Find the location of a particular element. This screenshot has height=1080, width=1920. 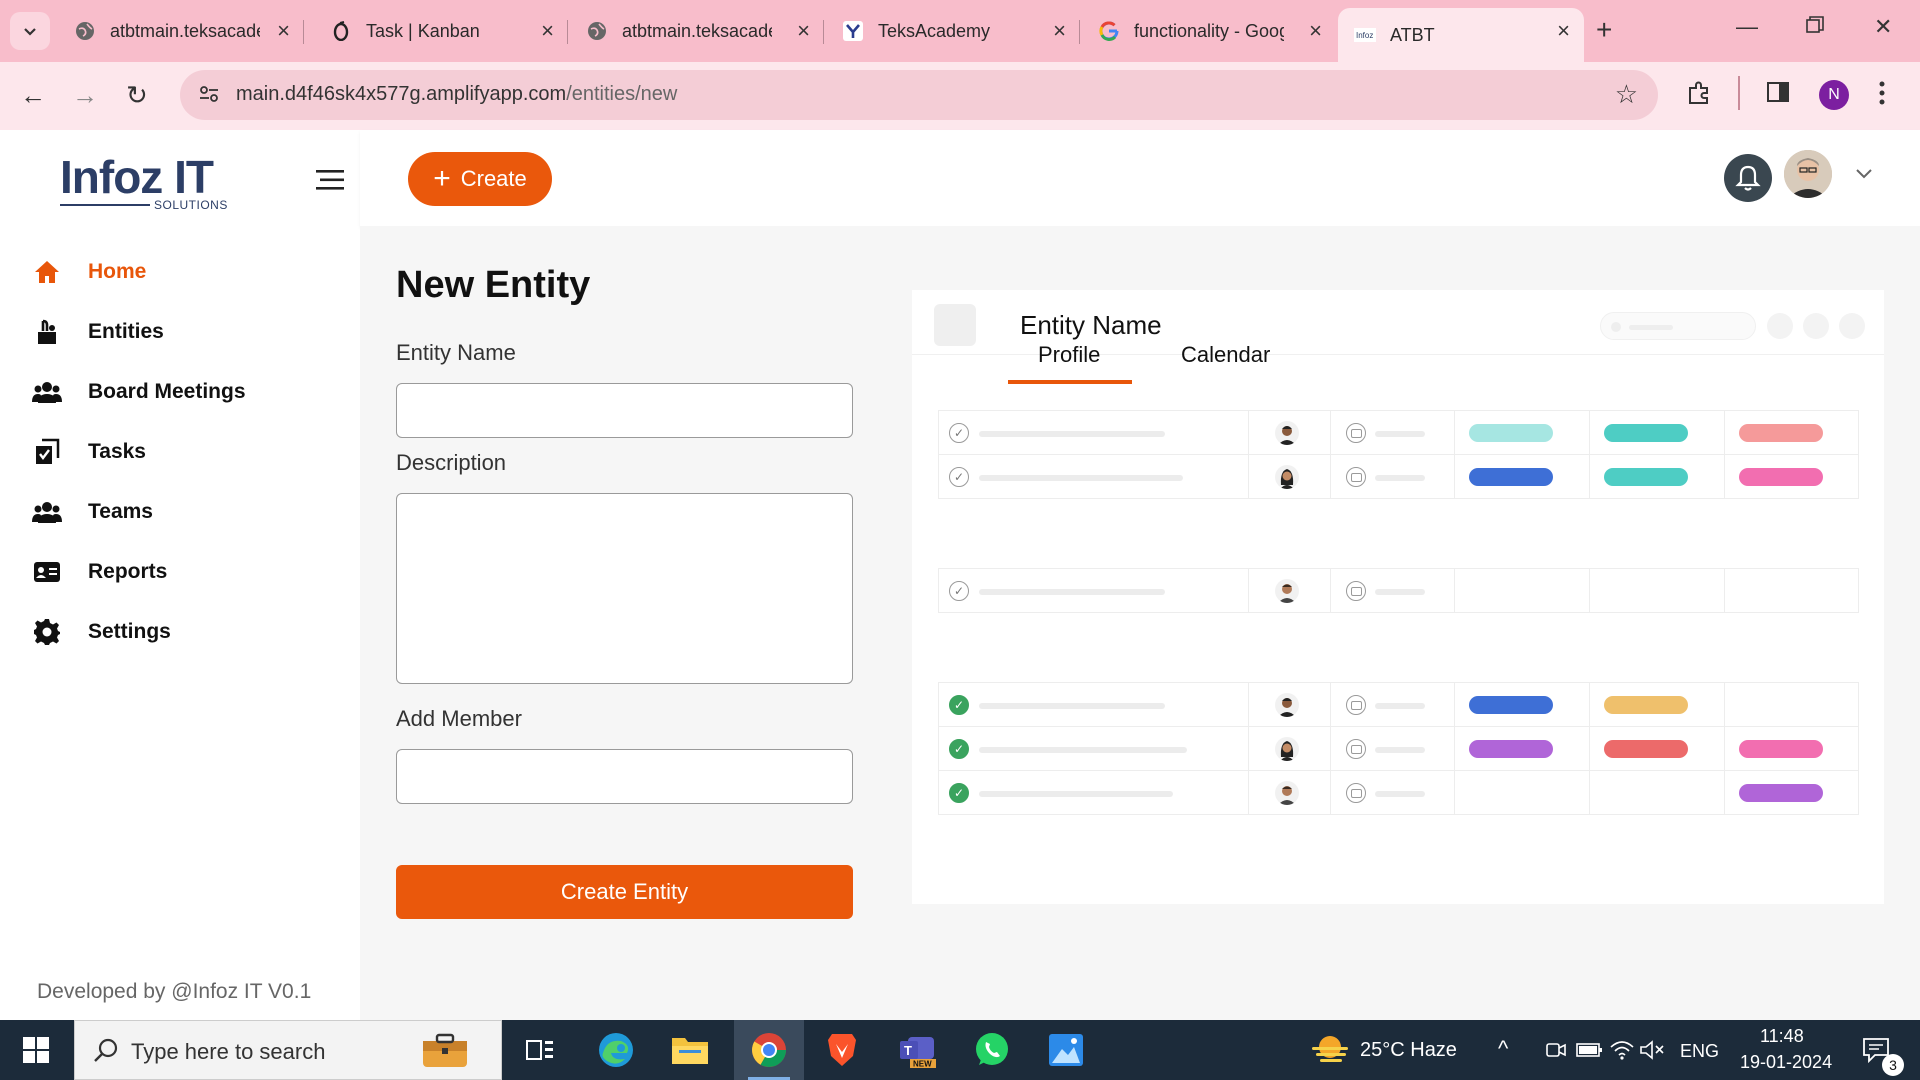

sidebar-item-reports: Reports is located at coordinates (99, 572).